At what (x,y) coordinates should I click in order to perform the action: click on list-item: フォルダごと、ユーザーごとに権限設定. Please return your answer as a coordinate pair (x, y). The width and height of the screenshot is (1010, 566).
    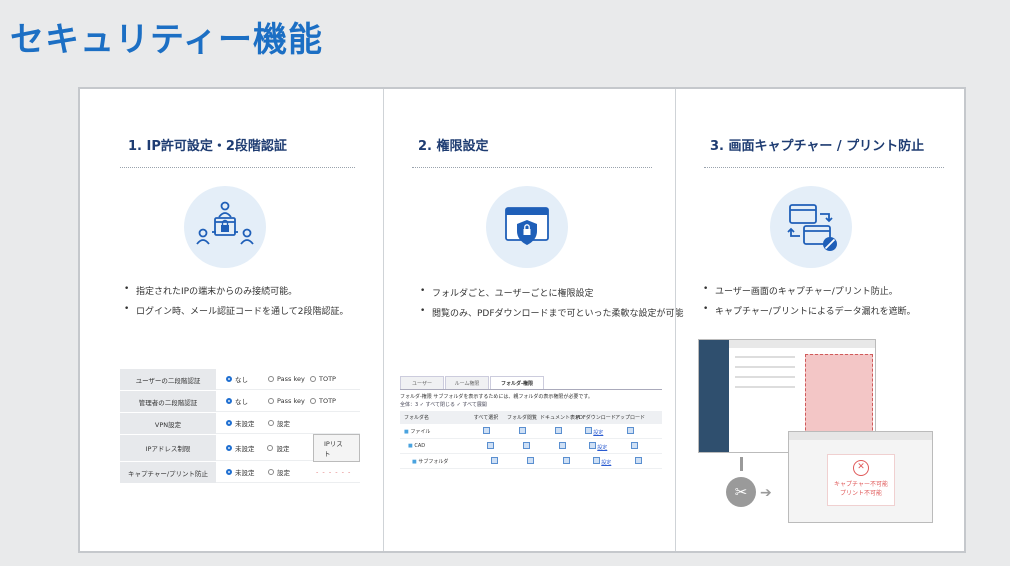
    Looking at the image, I should click on (552, 292).